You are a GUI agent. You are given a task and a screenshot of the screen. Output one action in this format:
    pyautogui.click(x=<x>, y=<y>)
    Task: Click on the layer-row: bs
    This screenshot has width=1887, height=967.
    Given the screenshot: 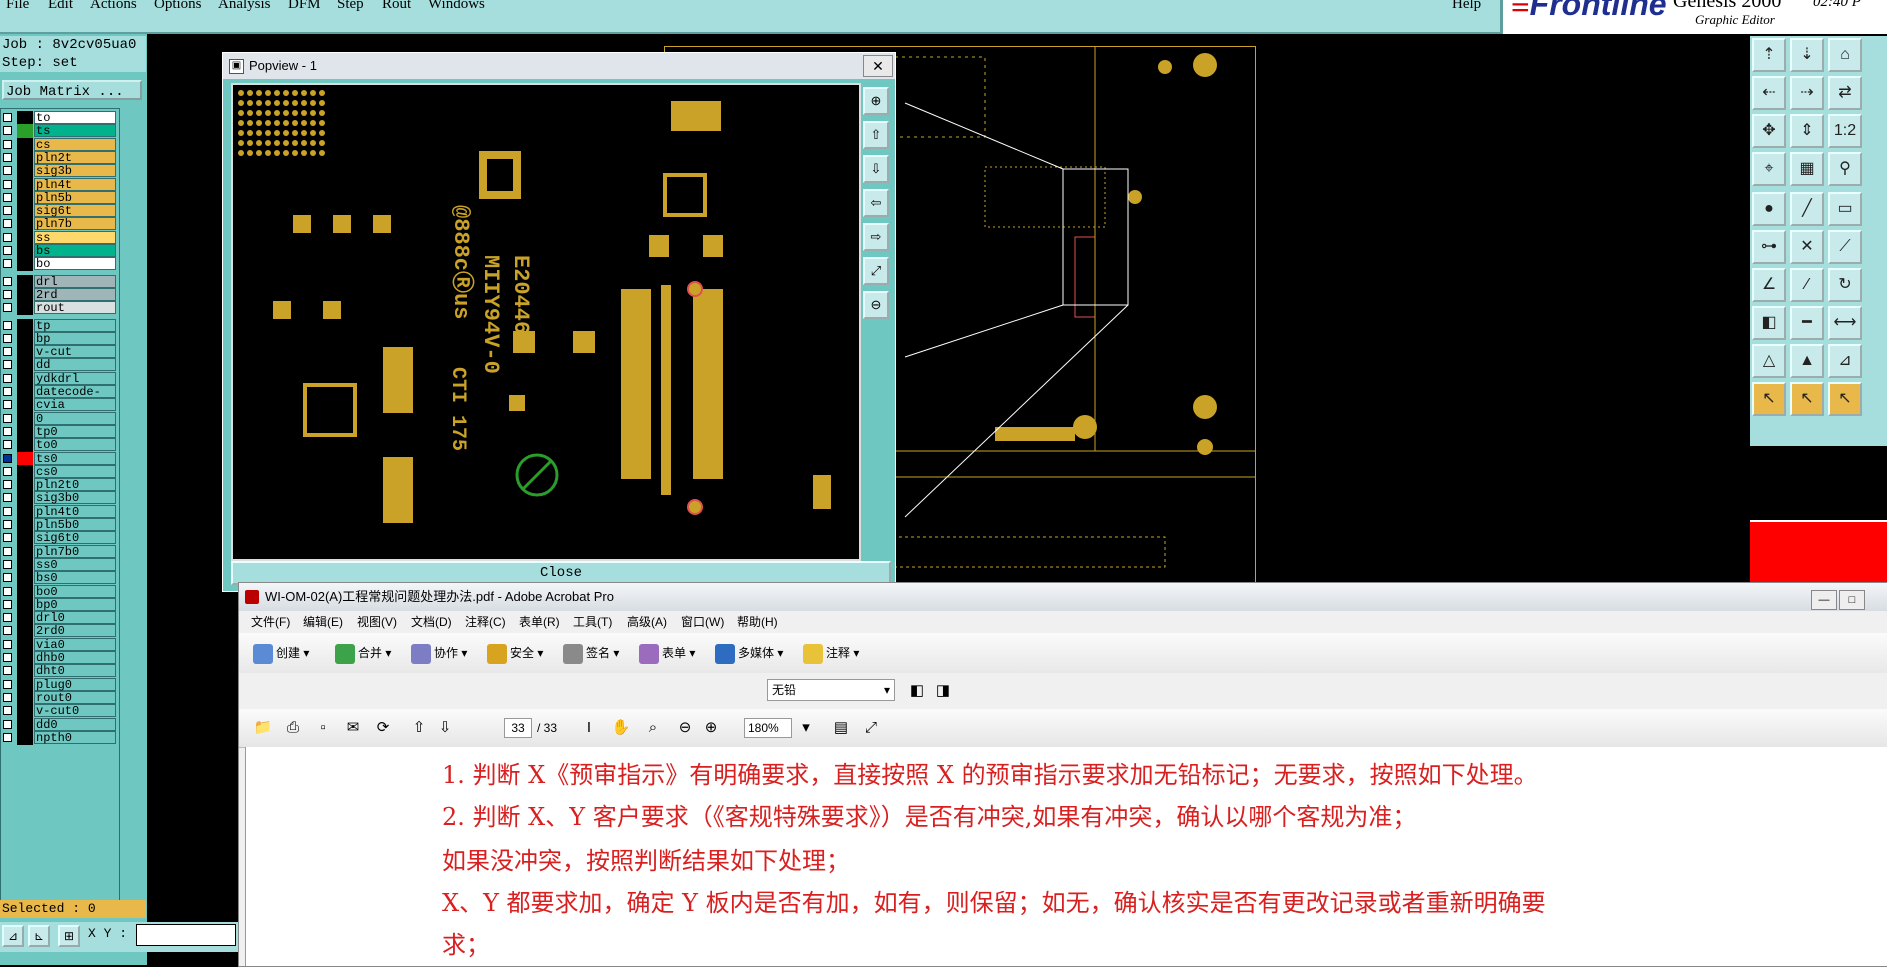 What is the action you would take?
    pyautogui.click(x=60, y=251)
    